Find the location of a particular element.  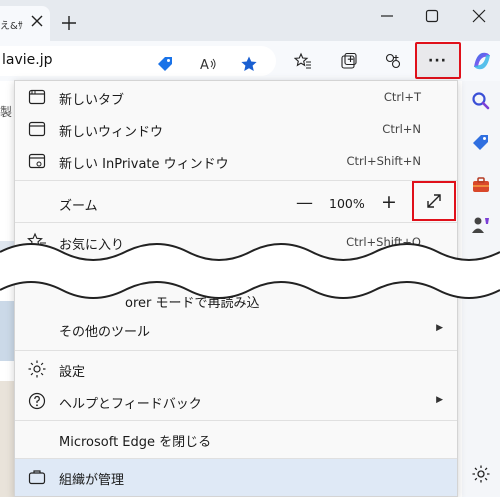

browser-tab: え&ｻ is located at coordinates (25, 23).